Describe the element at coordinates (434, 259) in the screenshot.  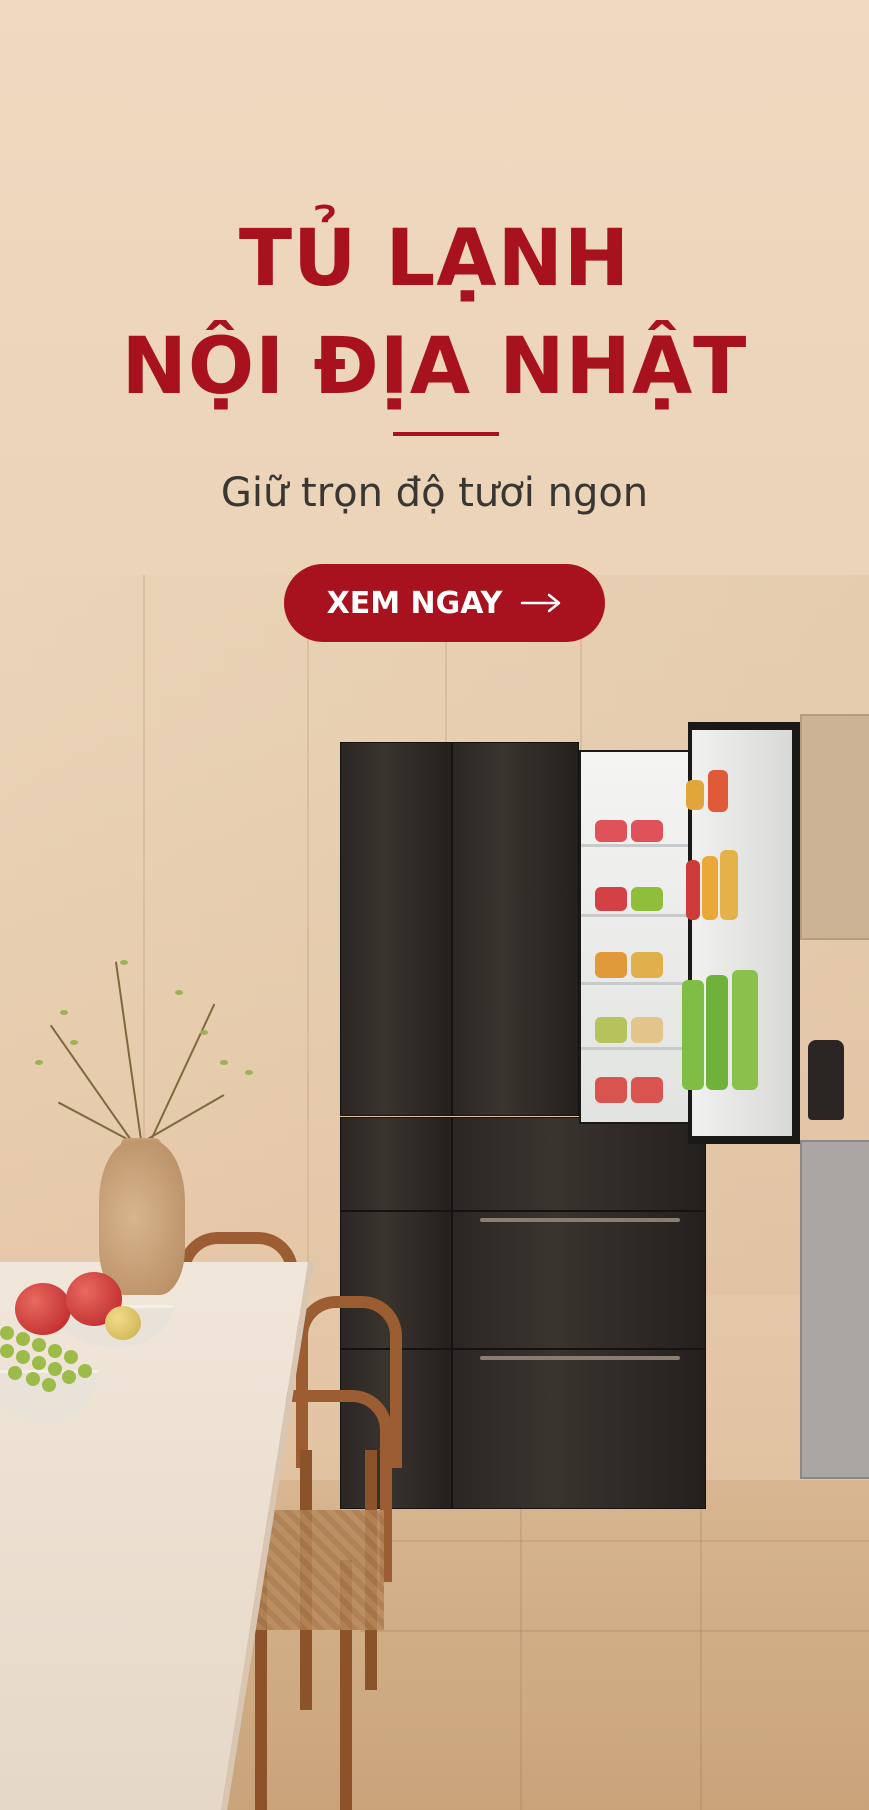
I see `headline-line-1: TỦ LẠNH` at that location.